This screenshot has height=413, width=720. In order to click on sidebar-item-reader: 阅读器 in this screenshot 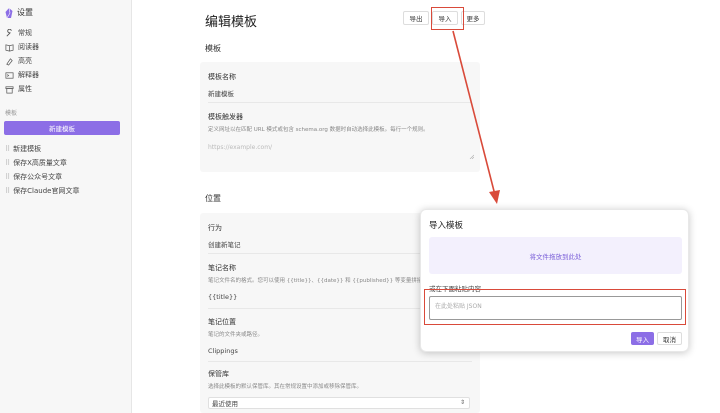, I will do `click(22, 47)`.